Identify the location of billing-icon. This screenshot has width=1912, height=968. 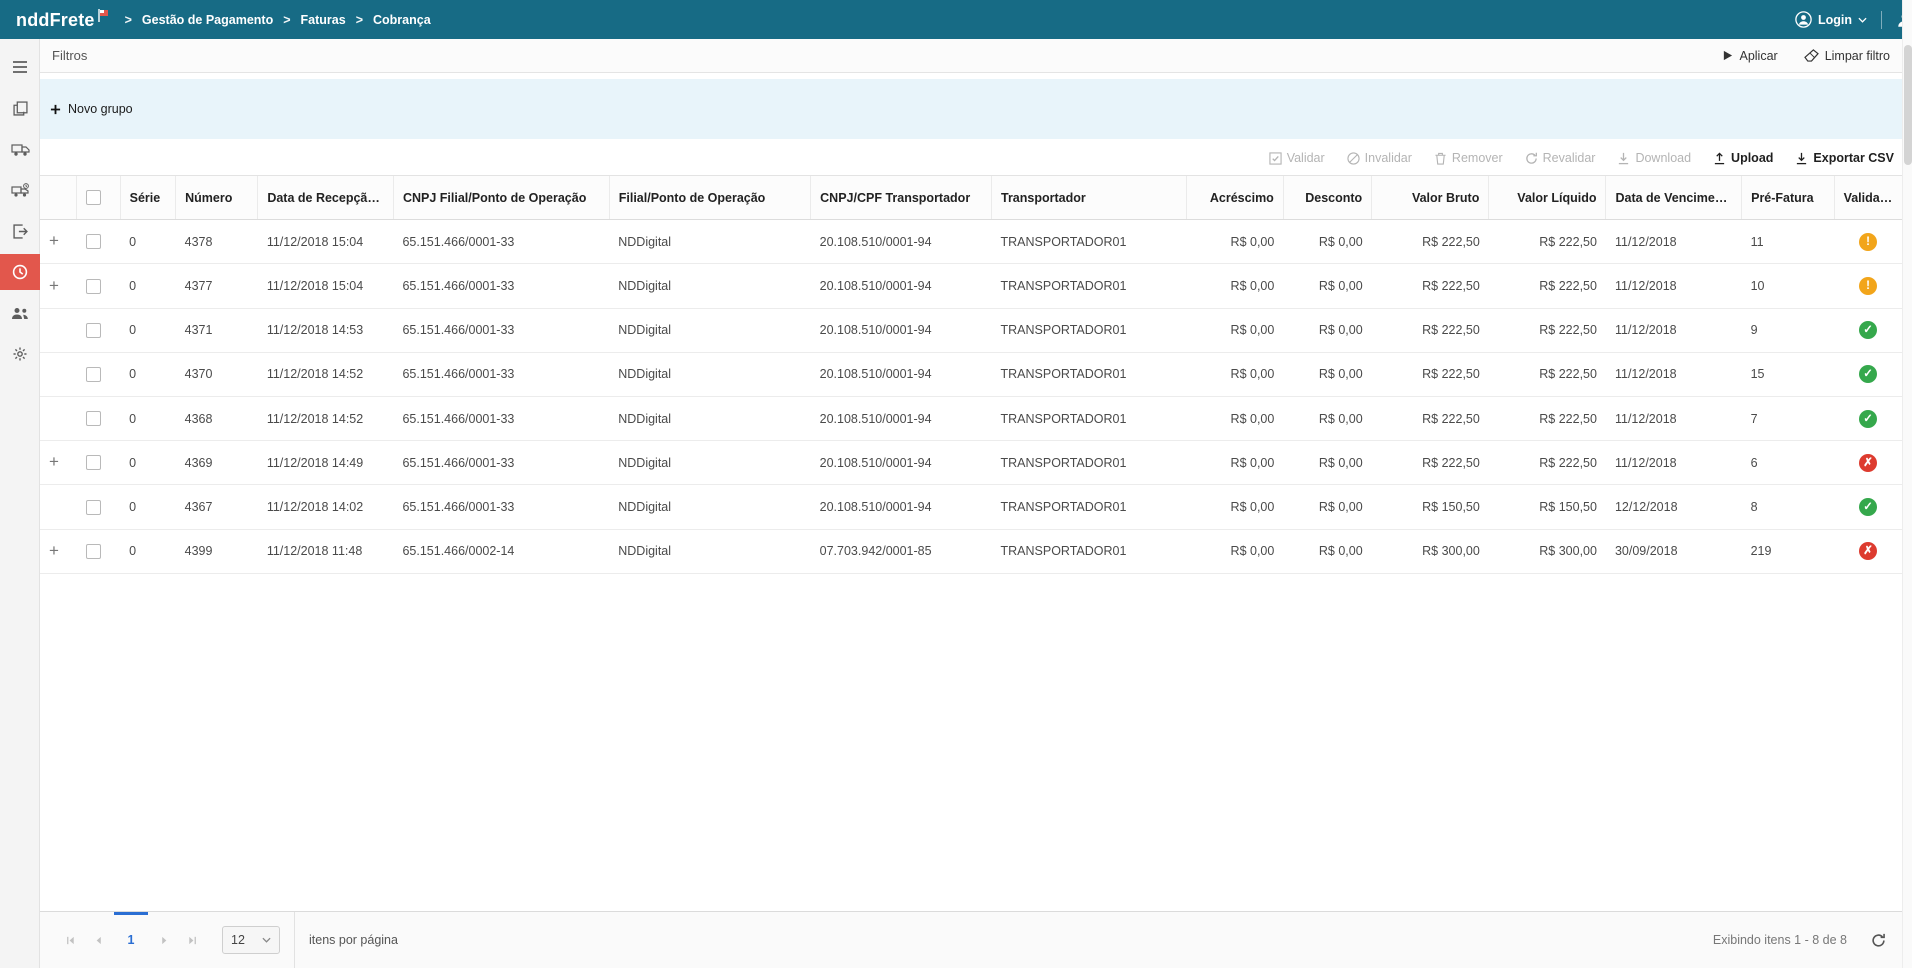
(20, 272).